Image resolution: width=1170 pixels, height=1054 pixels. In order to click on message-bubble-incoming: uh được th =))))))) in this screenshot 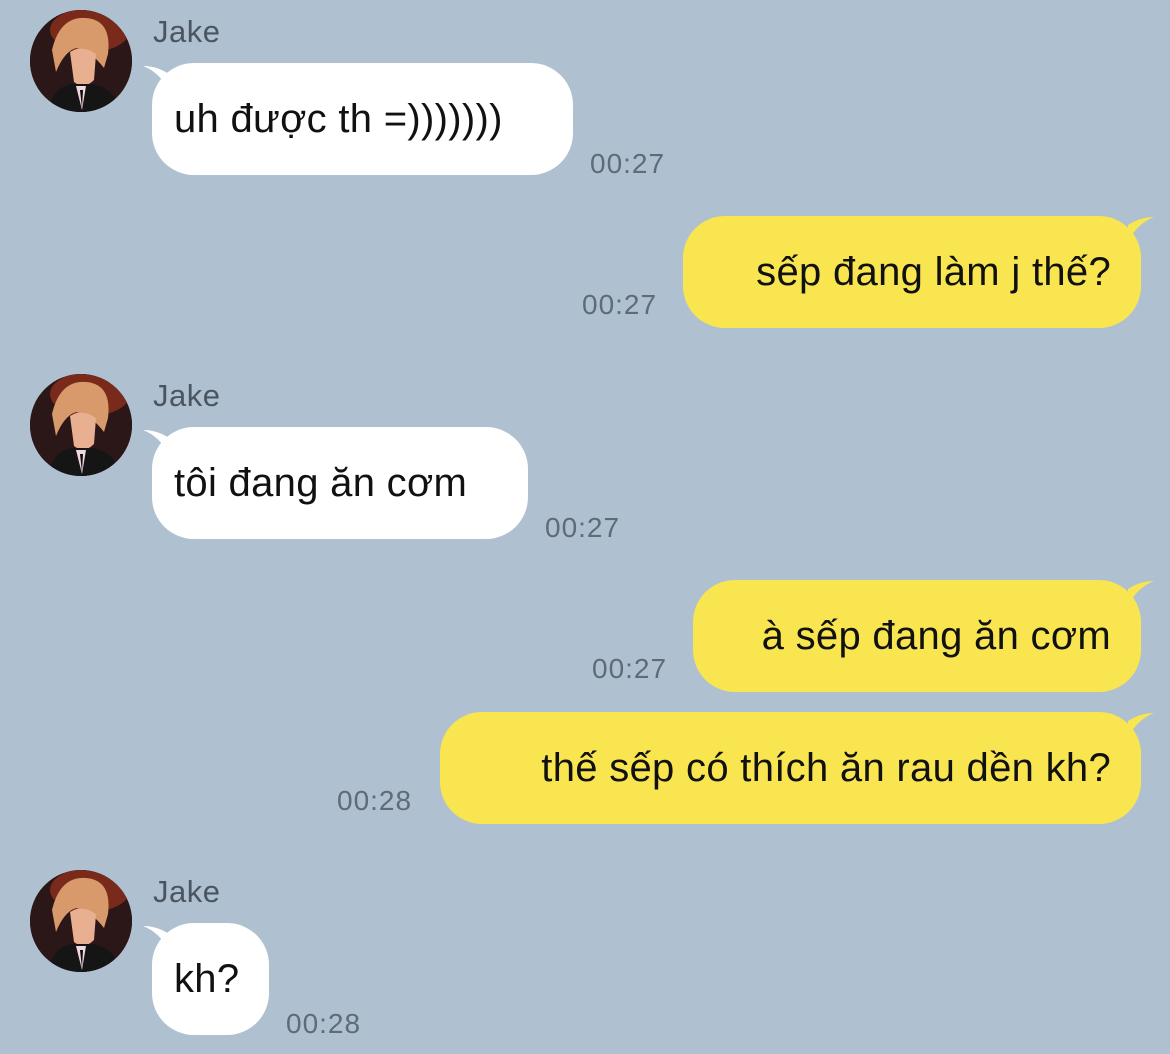, I will do `click(362, 119)`.